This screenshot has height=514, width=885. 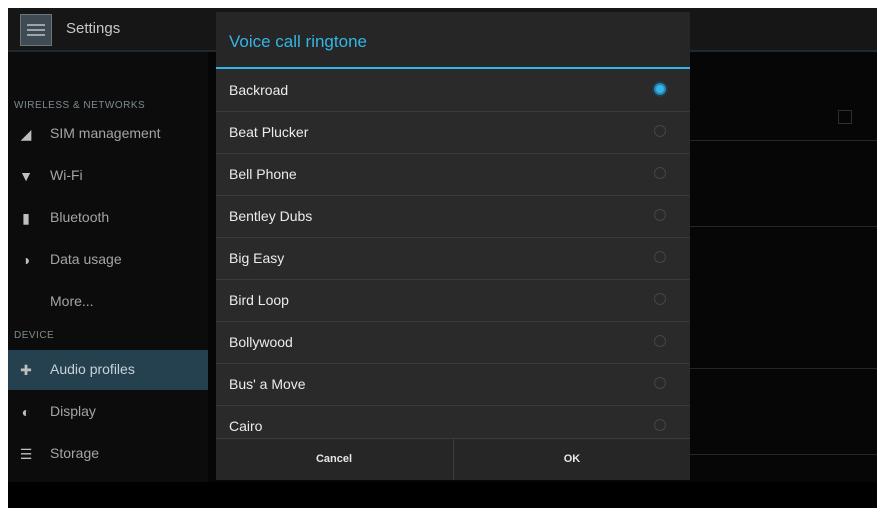 I want to click on sidebar-item-display: ◐ Display, so click(x=108, y=412).